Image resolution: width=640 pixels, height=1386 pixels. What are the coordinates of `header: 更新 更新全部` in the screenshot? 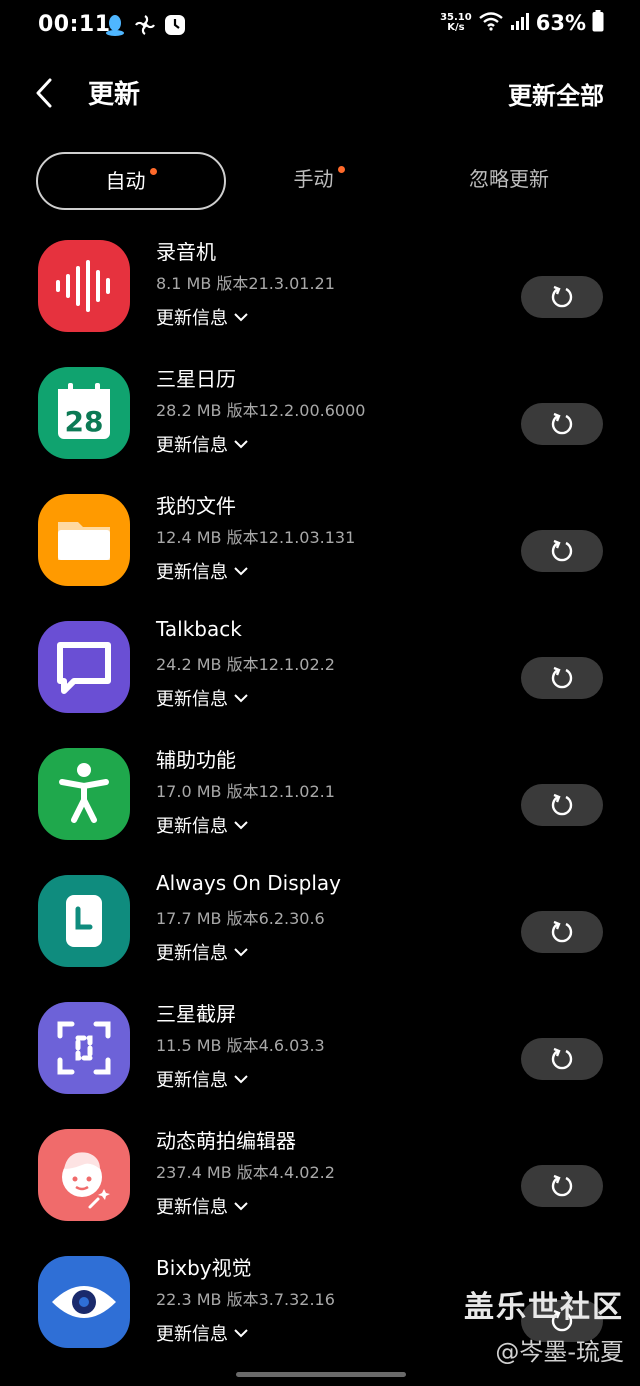 It's located at (320, 93).